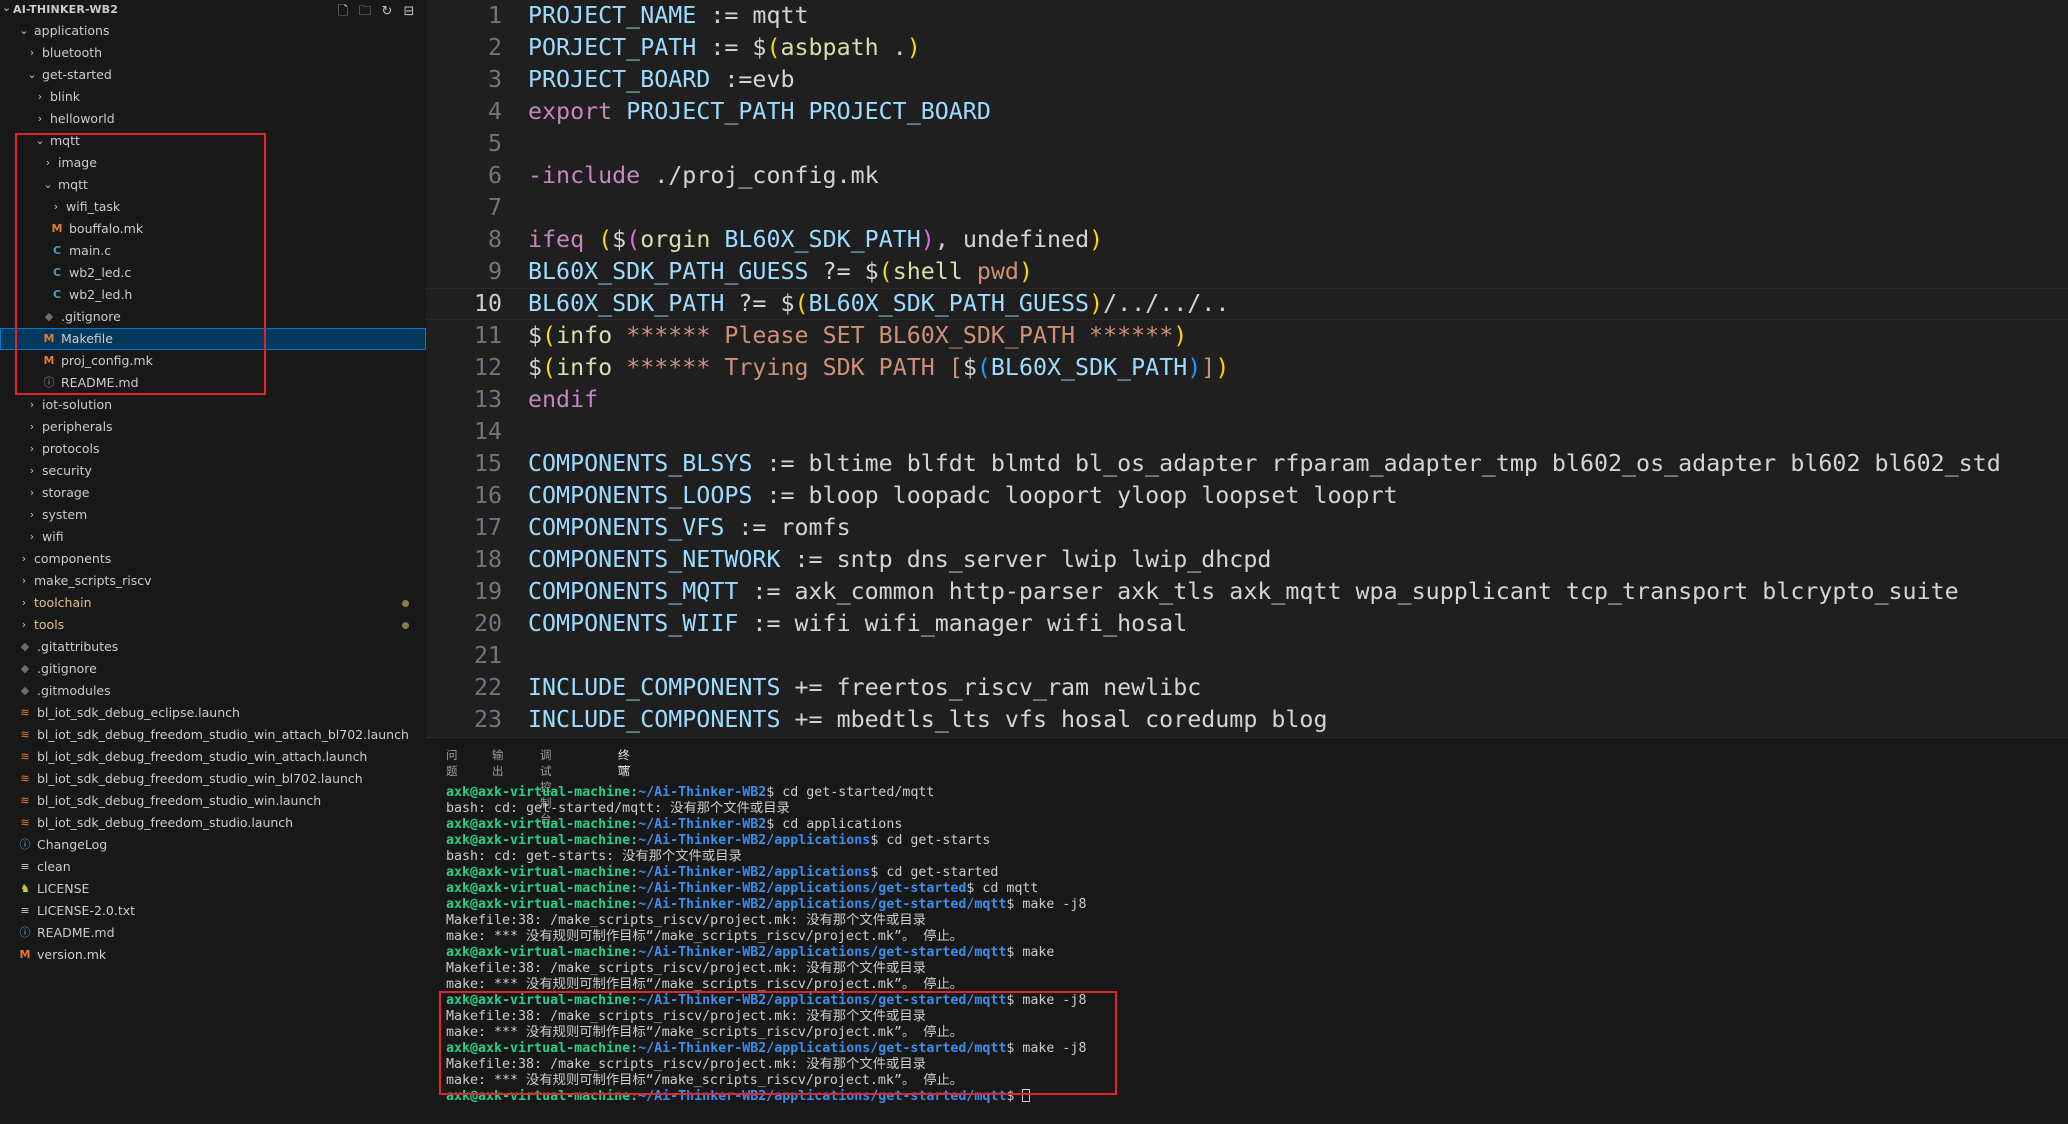  Describe the element at coordinates (213, 427) in the screenshot. I see `folder-item: › peripherals` at that location.